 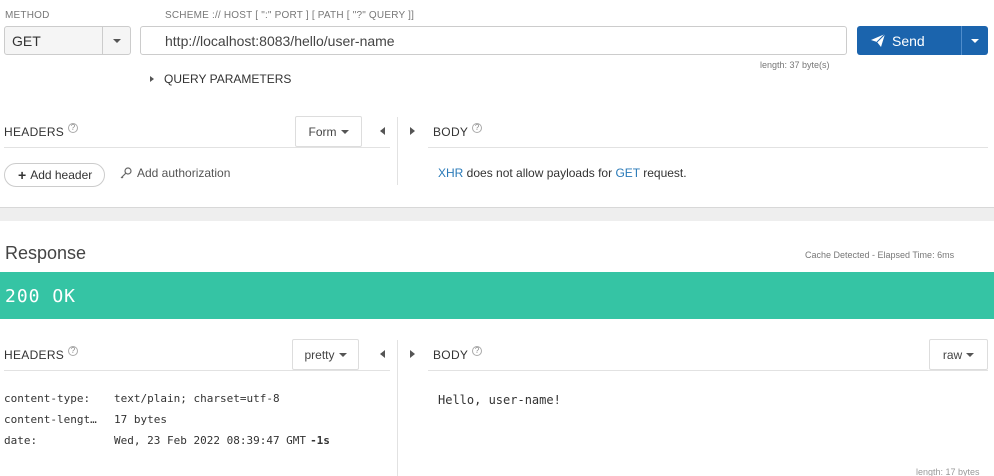 What do you see at coordinates (319, 354) in the screenshot?
I see `response-headers-mode-value: pretty` at bounding box center [319, 354].